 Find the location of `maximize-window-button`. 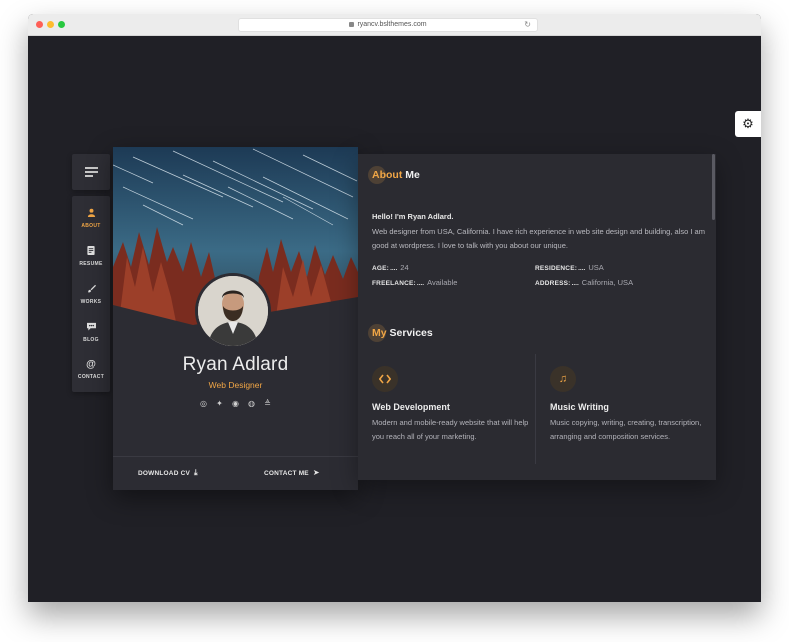

maximize-window-button is located at coordinates (61, 24).